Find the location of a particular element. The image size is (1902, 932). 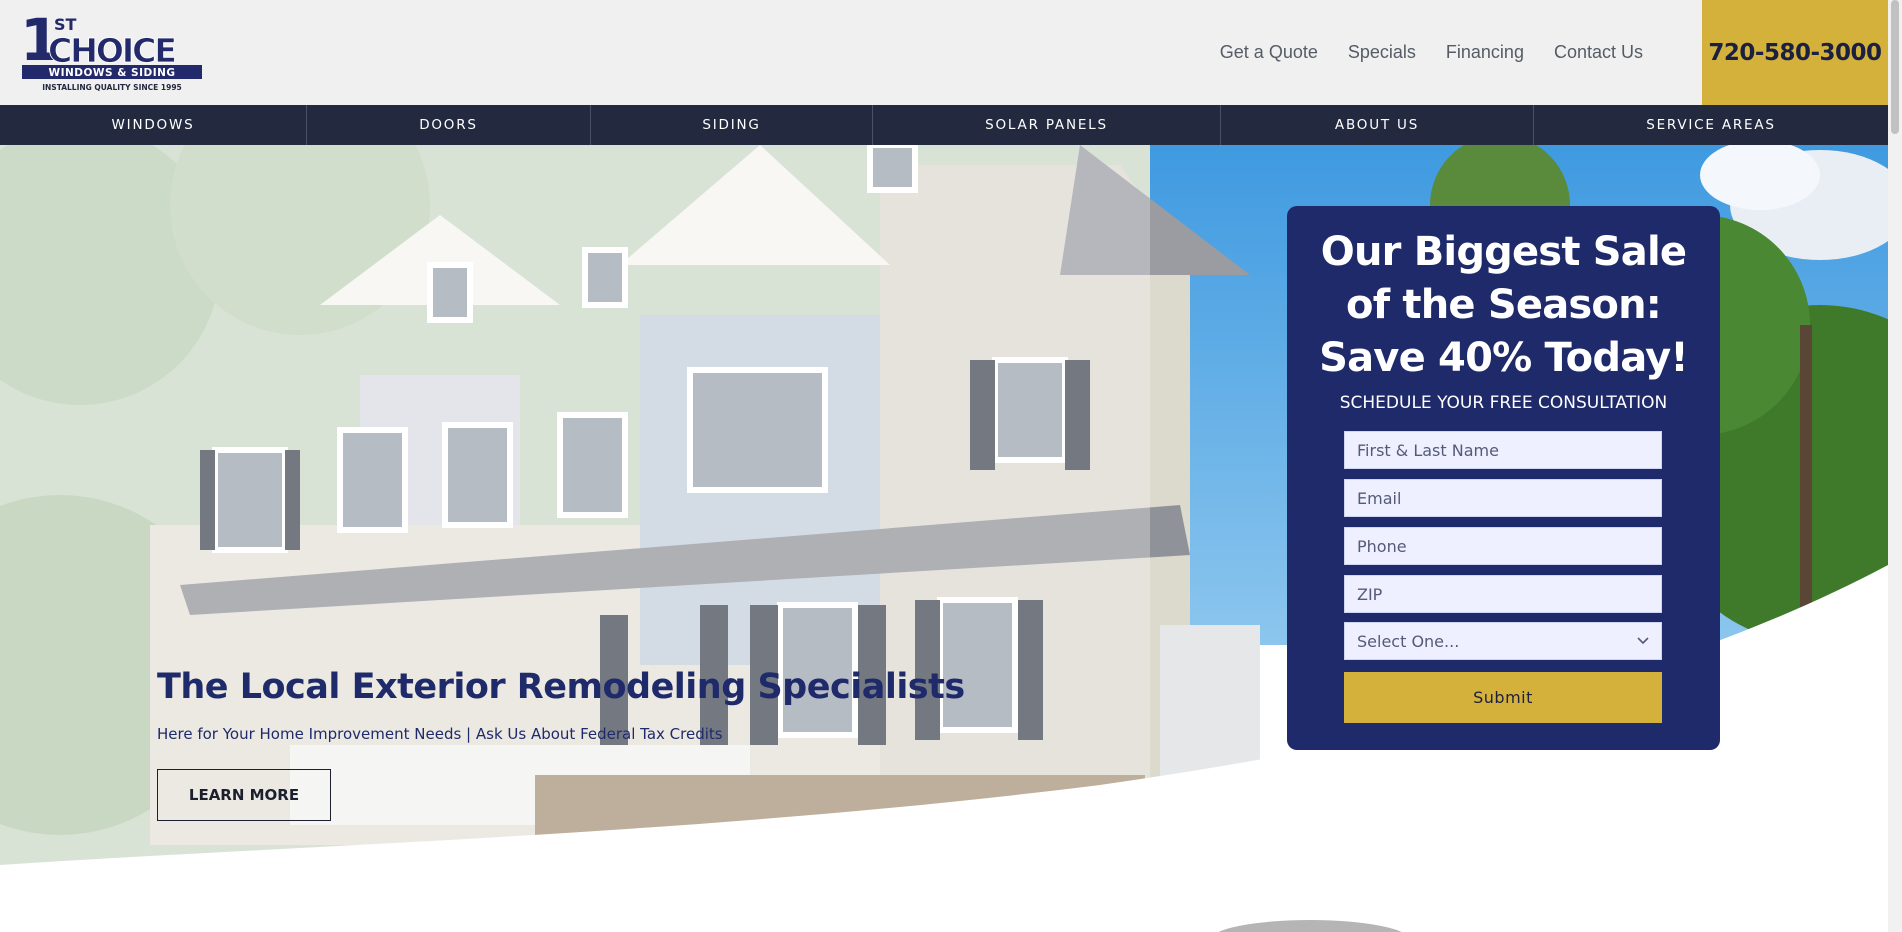

contact-us-link: Contact Us is located at coordinates (1598, 52).